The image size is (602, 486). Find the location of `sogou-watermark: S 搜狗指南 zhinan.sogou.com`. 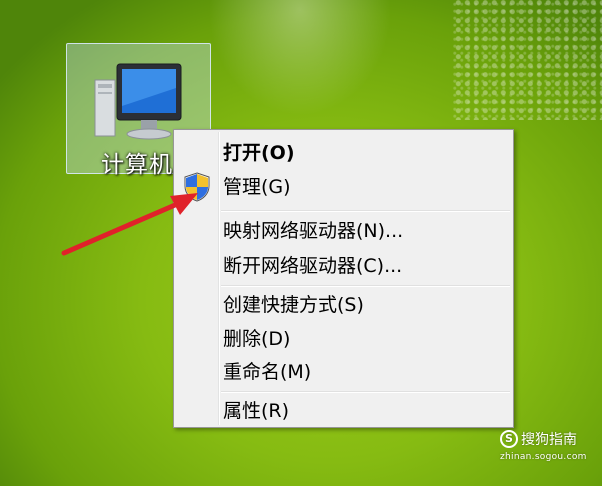

sogou-watermark: S 搜狗指南 zhinan.sogou.com is located at coordinates (543, 445).